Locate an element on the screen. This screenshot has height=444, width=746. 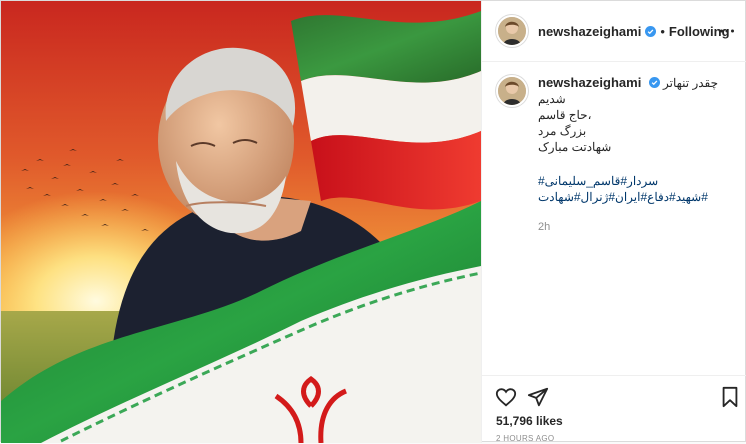
more-options-icon is located at coordinates (727, 31).